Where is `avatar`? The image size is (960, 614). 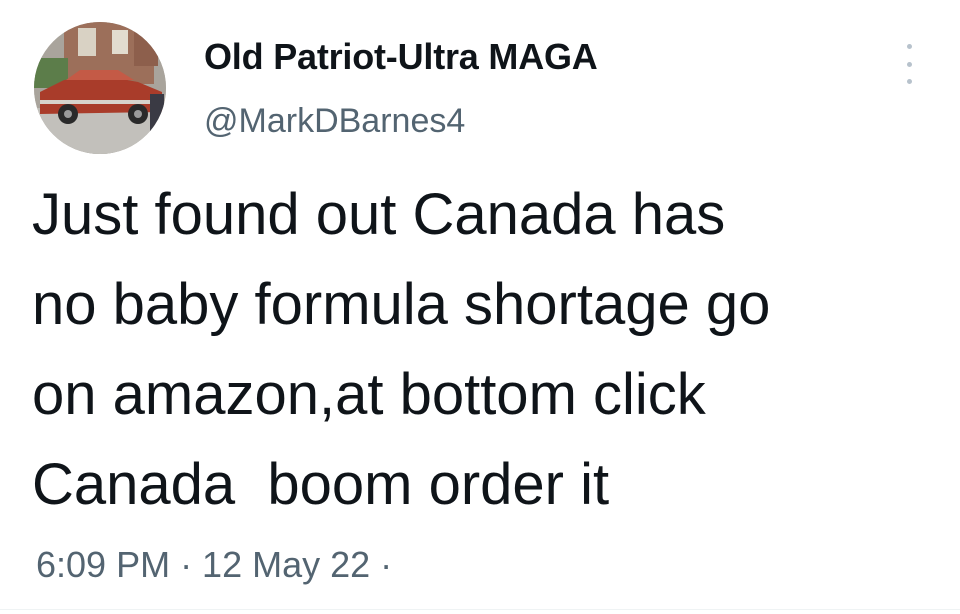
avatar is located at coordinates (100, 88).